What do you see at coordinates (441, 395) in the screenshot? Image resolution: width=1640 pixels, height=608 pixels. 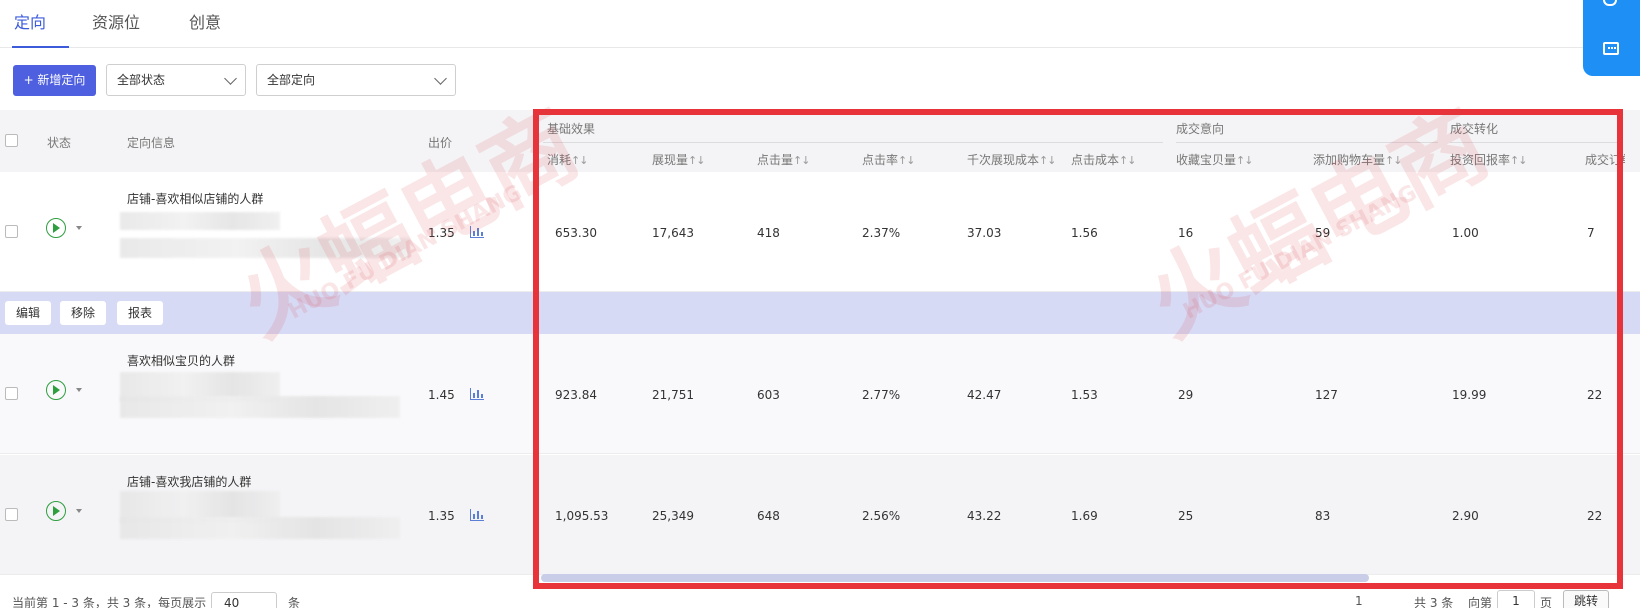 I see `bid-value: 1.45` at bounding box center [441, 395].